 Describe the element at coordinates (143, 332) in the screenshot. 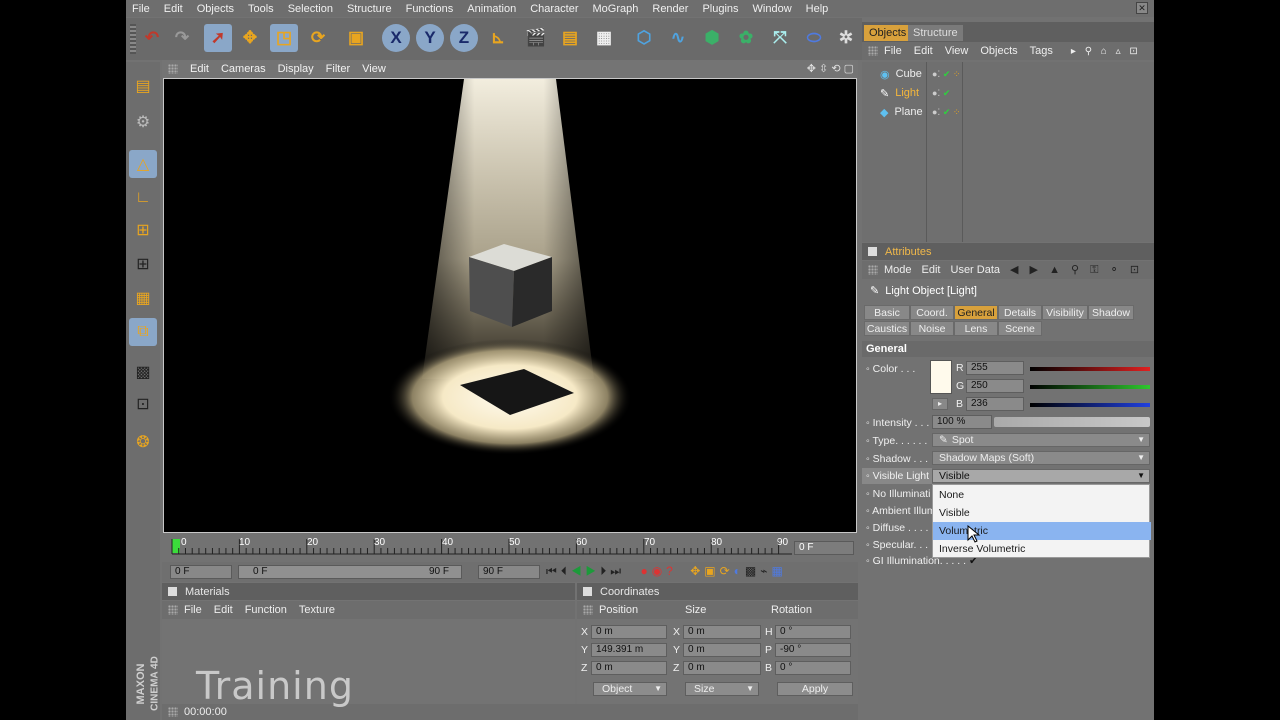

I see `texture-mode-icon: ⧉` at that location.